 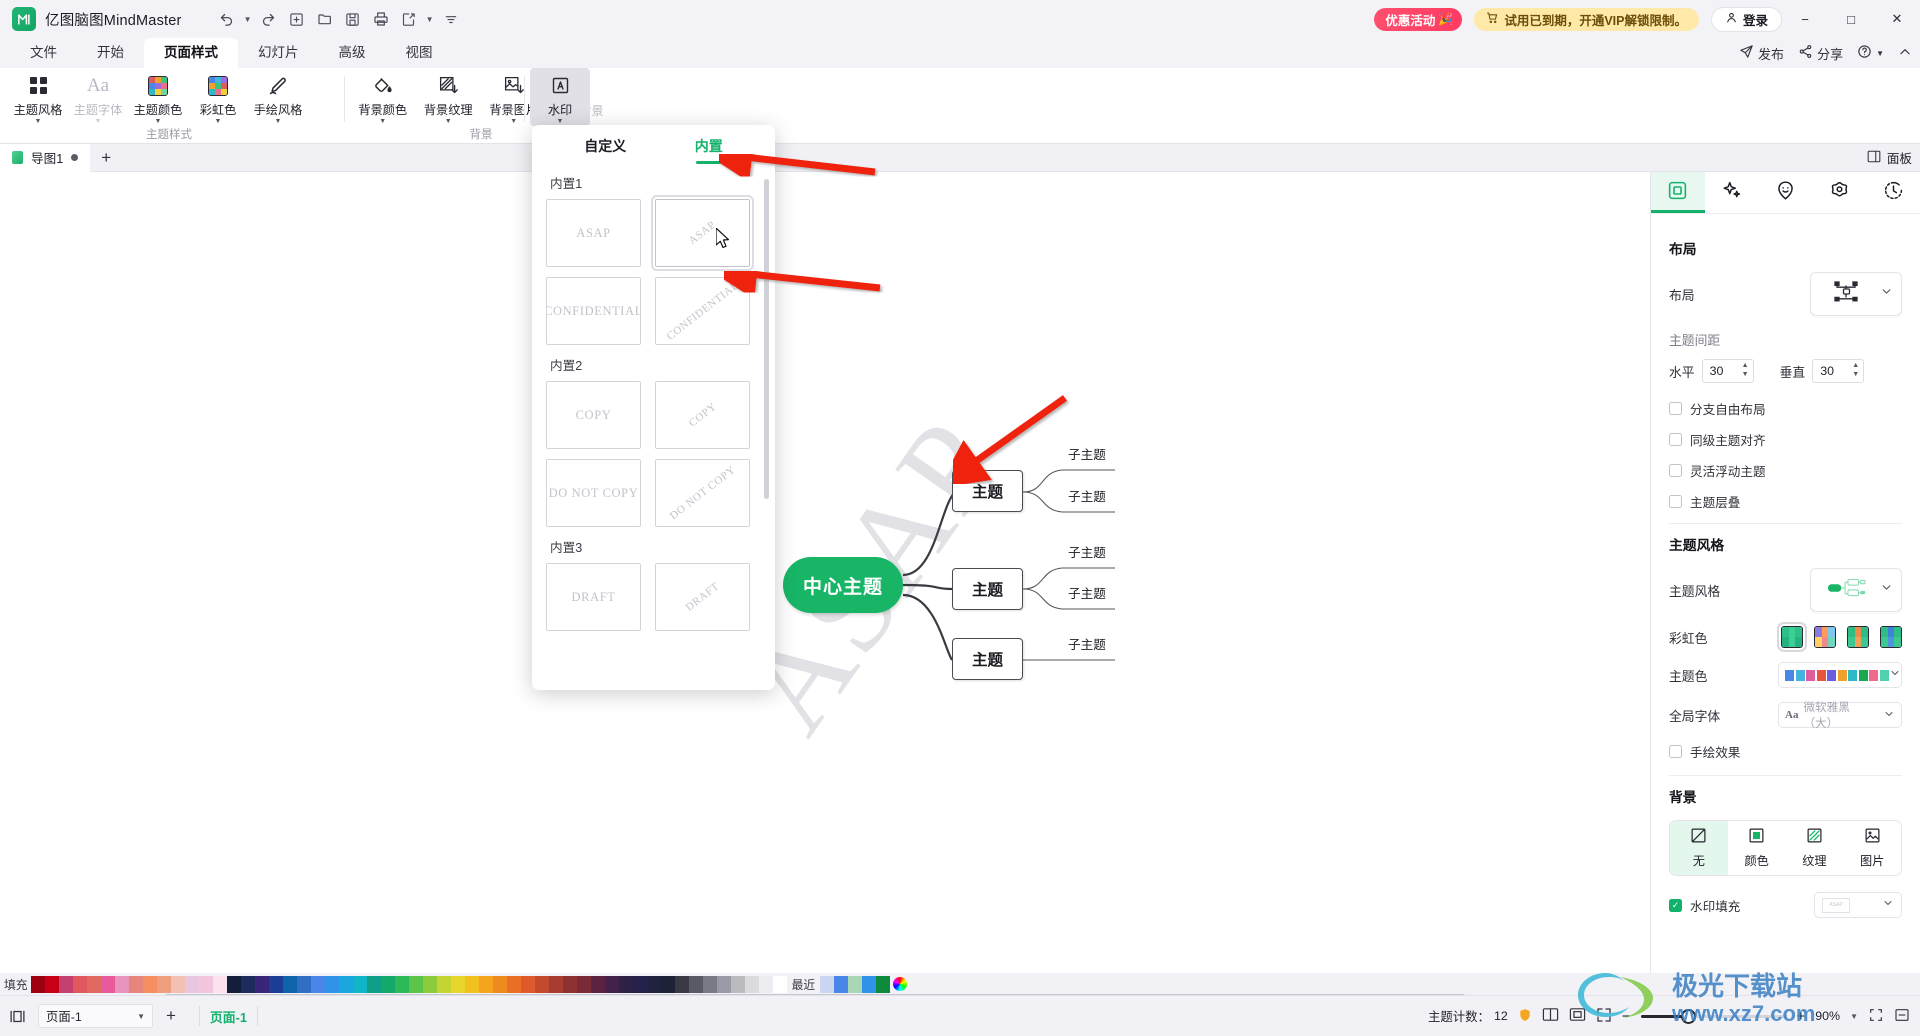 What do you see at coordinates (702, 233) in the screenshot?
I see `watermark-option-card: ASAP` at bounding box center [702, 233].